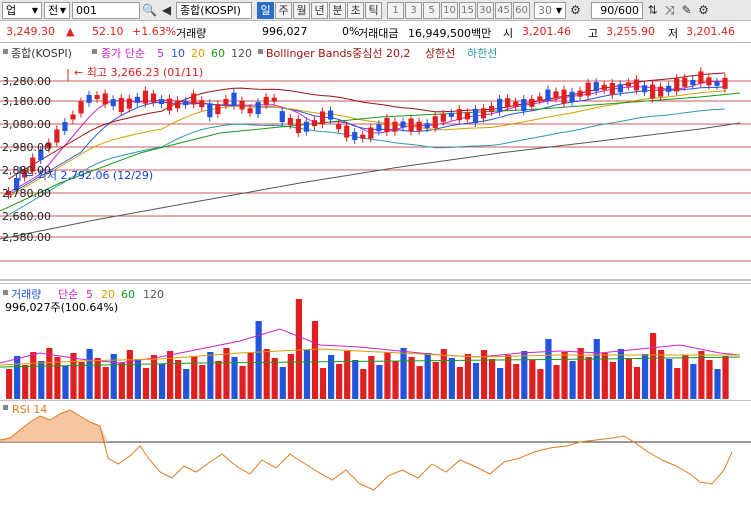 The image size is (751, 513). Describe the element at coordinates (710, 31) in the screenshot. I see `low-value: 3,201.46` at that location.